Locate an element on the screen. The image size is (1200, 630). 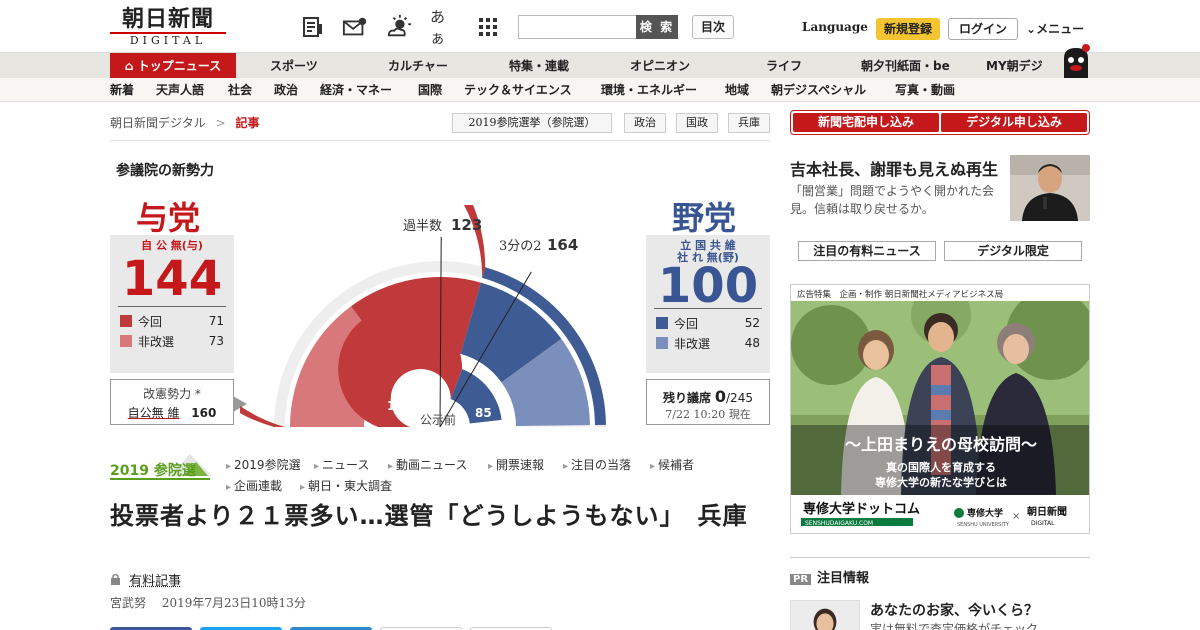
remaining-total: /245 is located at coordinates (739, 398).